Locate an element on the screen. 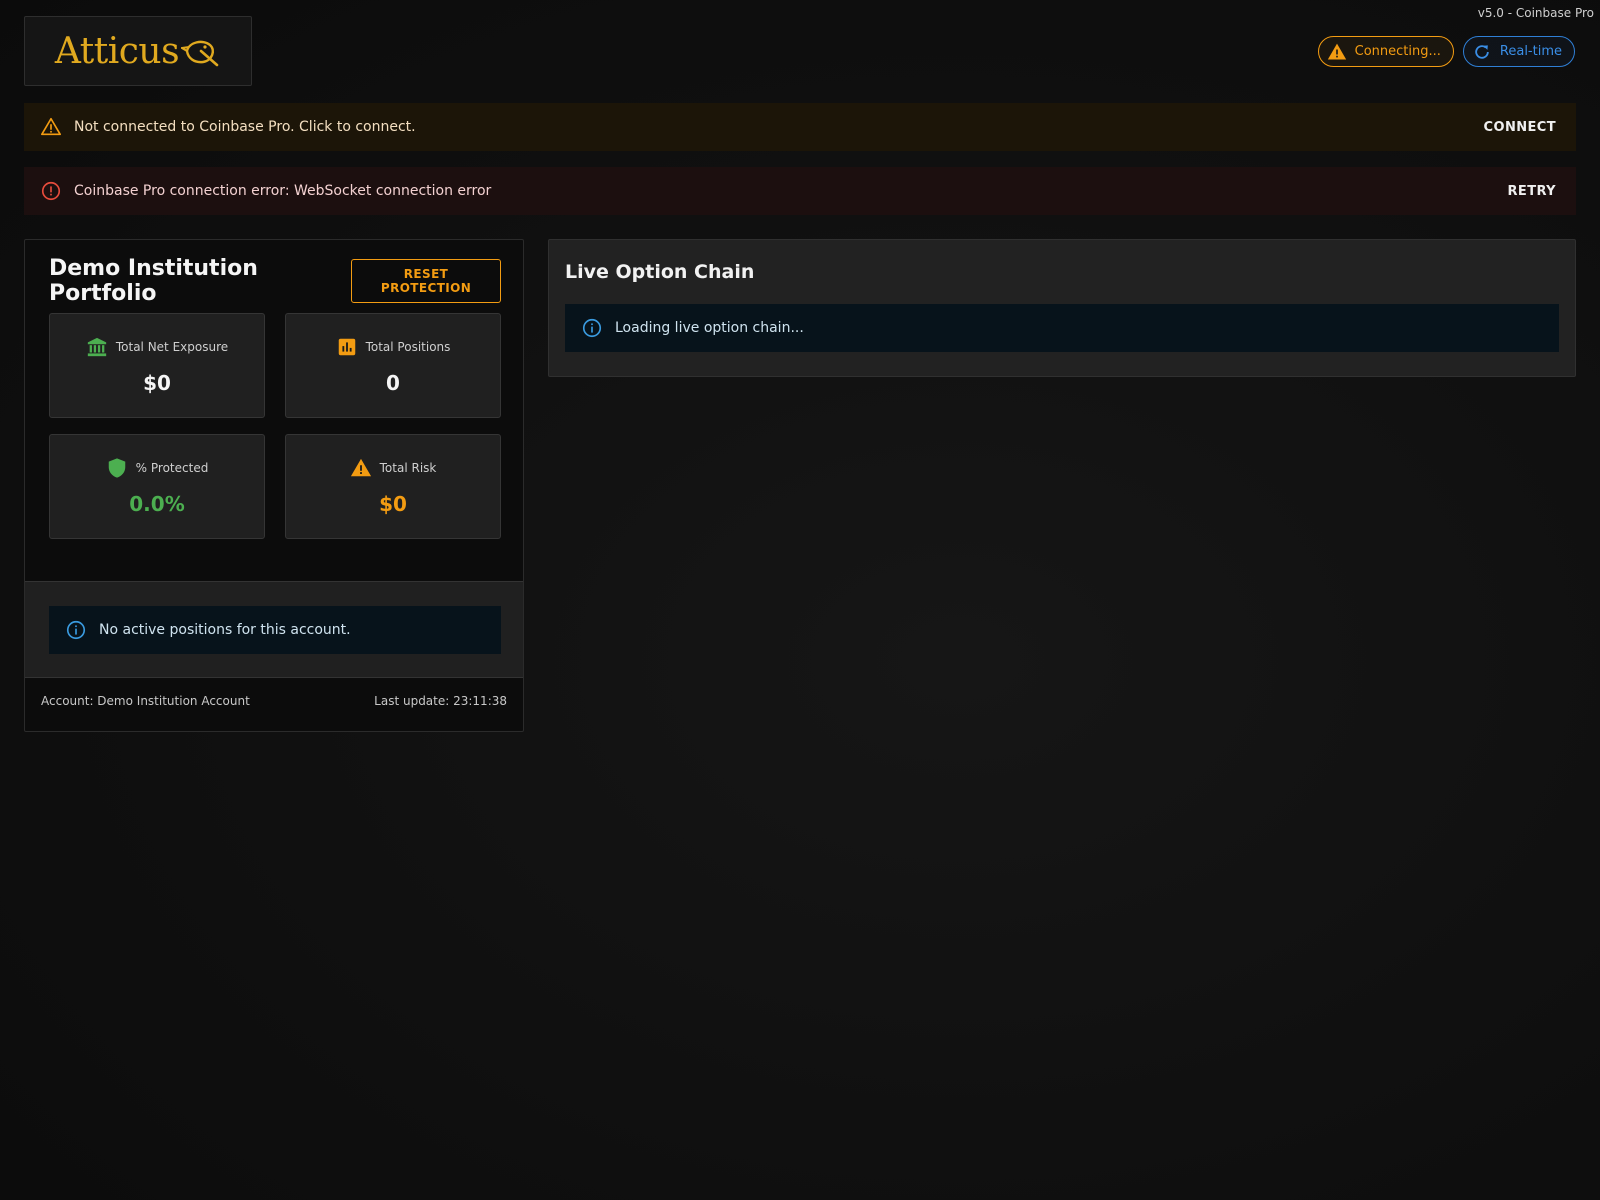 The image size is (1600, 1200). refresh-icon is located at coordinates (1482, 51).